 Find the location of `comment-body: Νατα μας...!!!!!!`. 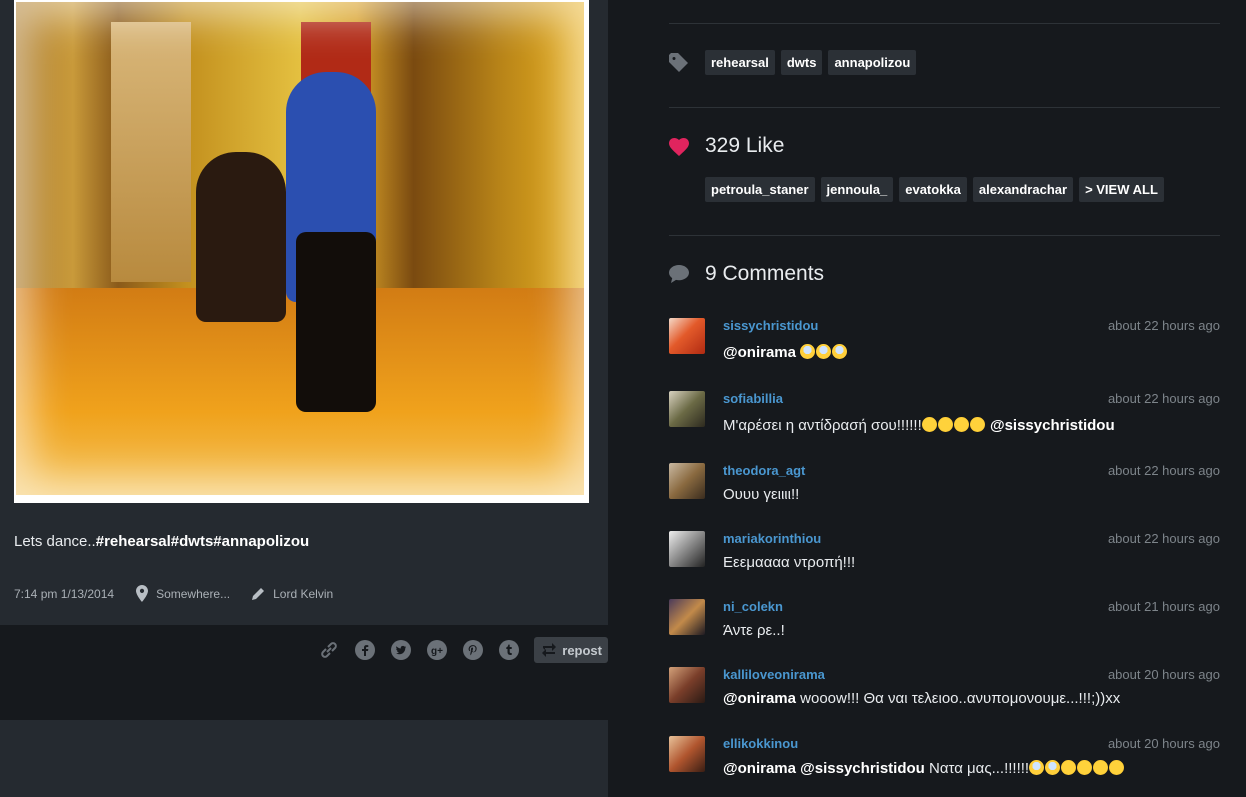

comment-body: Νατα μας...!!!!!! is located at coordinates (977, 768).